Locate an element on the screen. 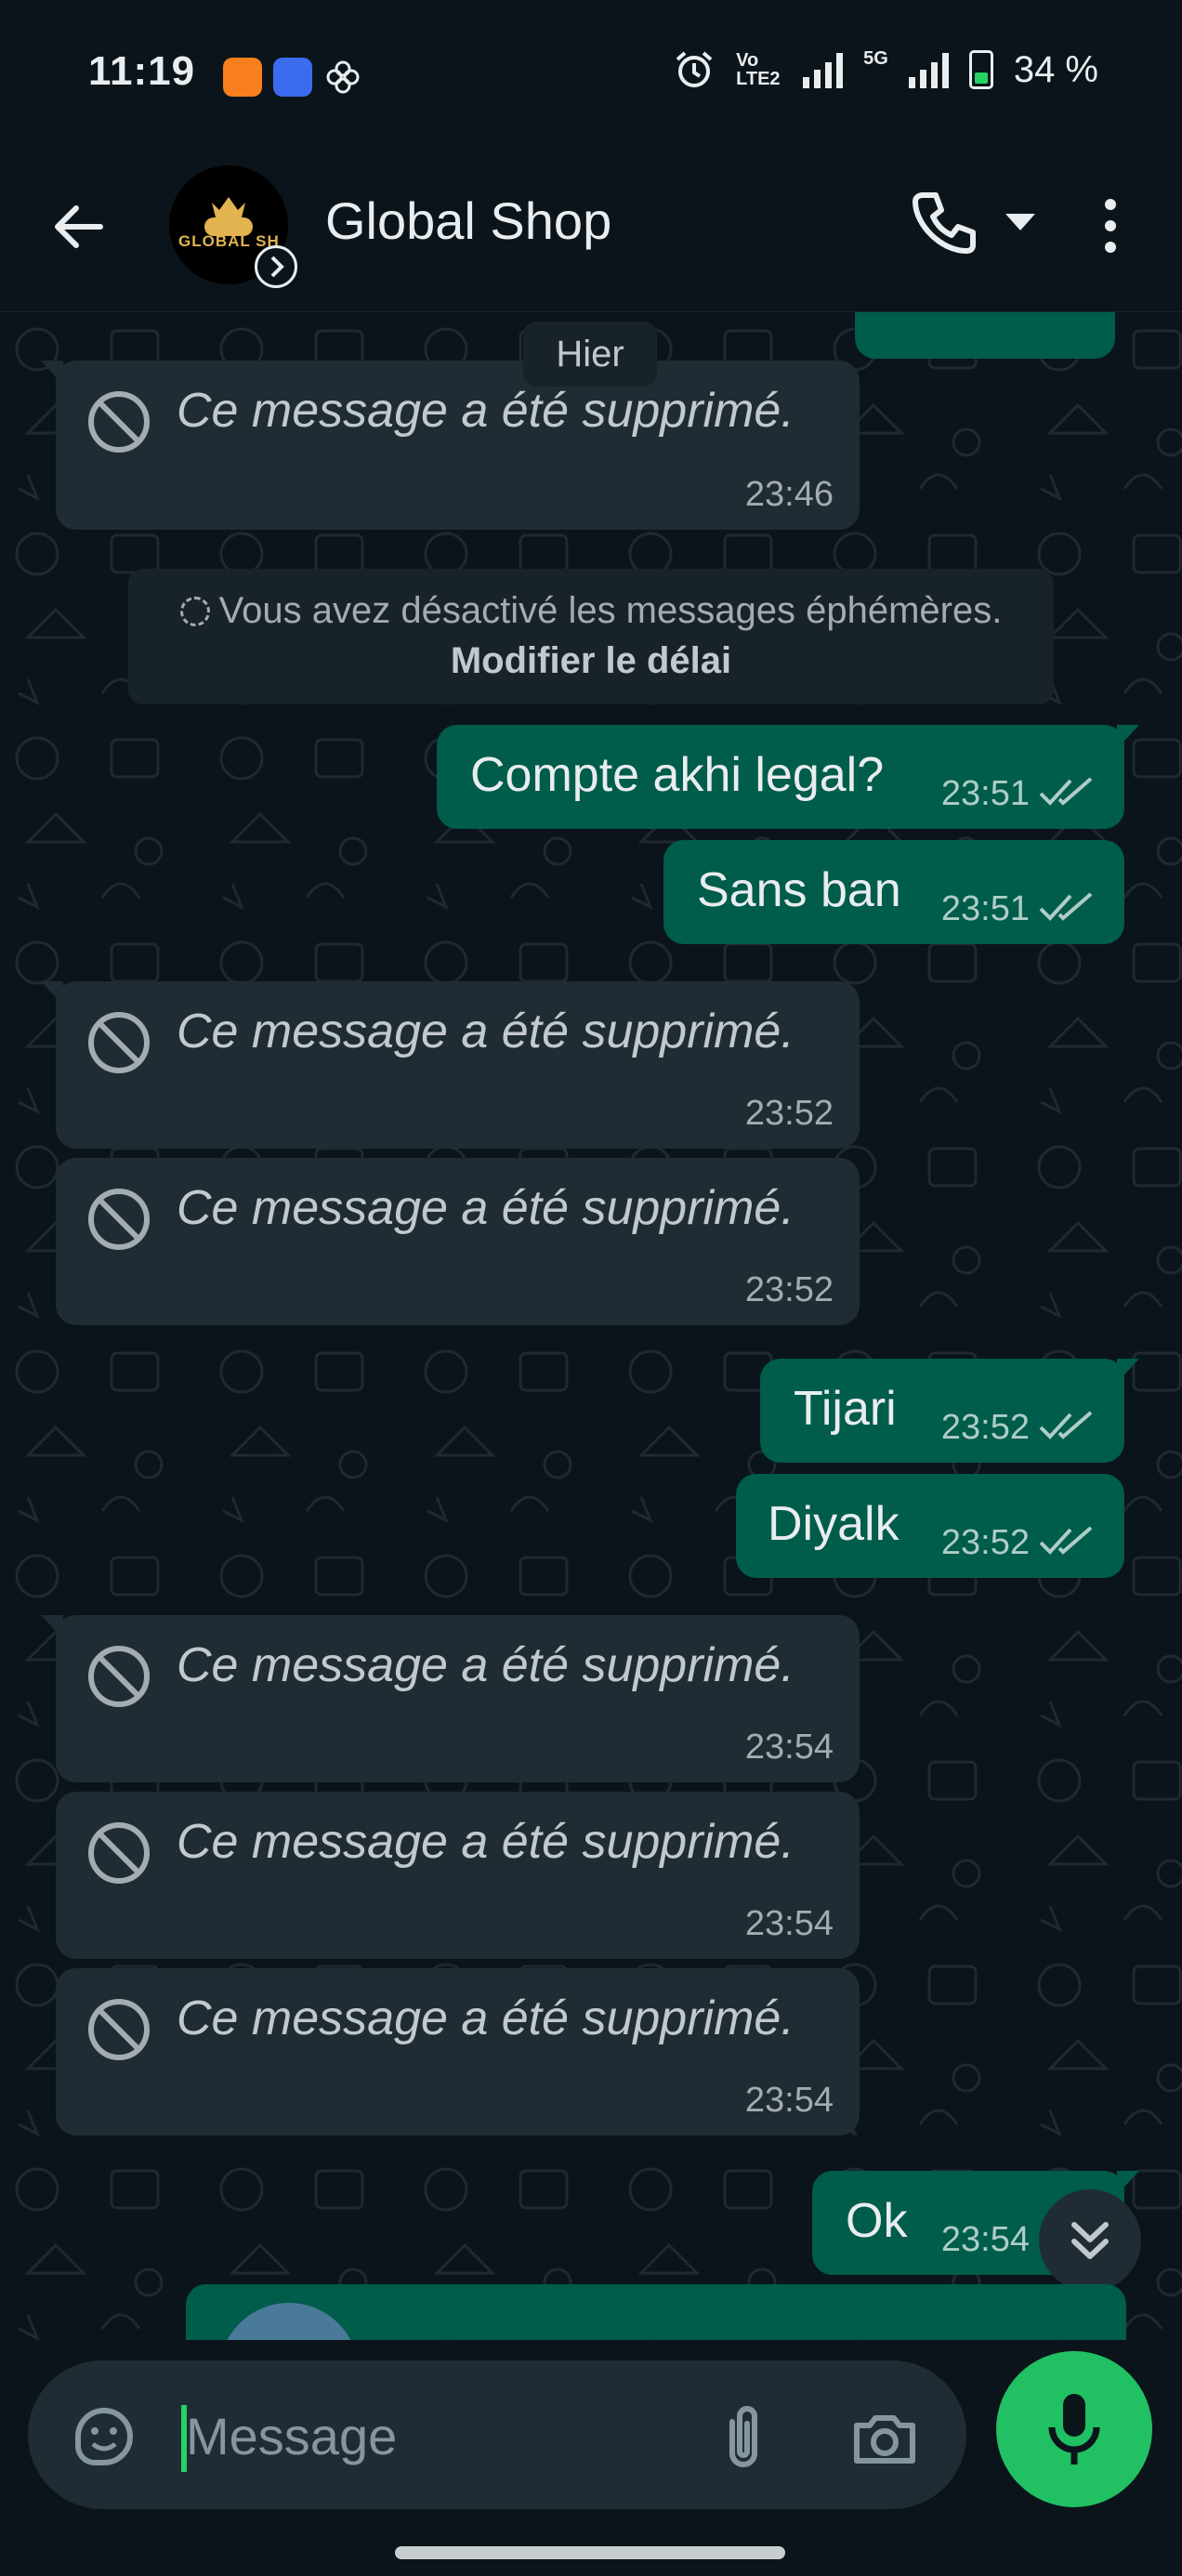  chat-header: GLOBAL SH Global Shop is located at coordinates (591, 231).